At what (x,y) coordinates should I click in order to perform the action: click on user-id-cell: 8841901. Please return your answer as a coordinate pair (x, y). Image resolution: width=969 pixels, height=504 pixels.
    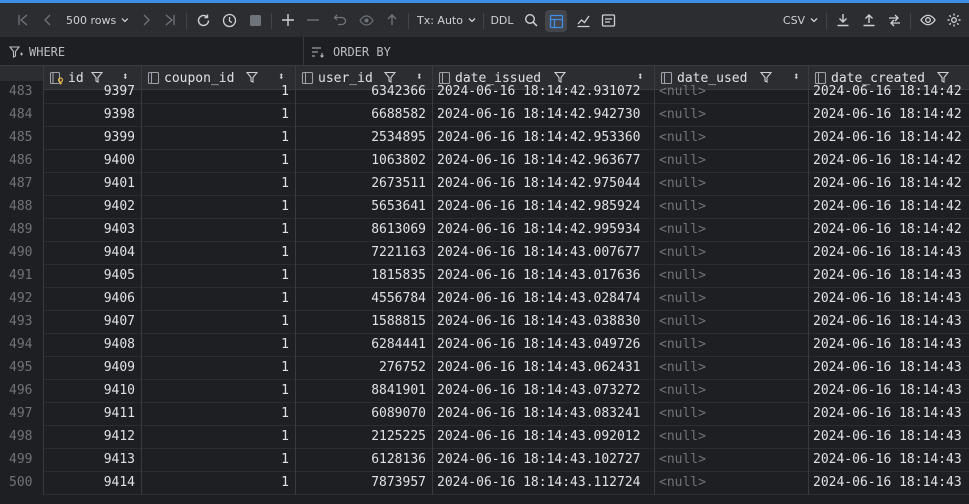
    Looking at the image, I should click on (364, 391).